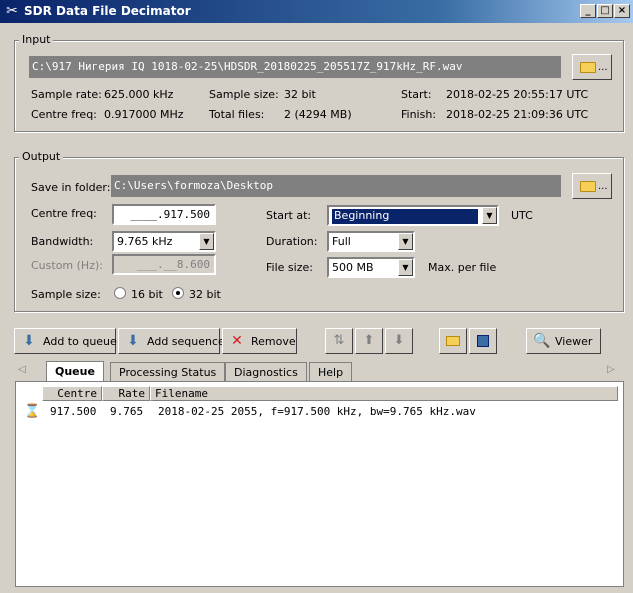 This screenshot has height=593, width=633. I want to click on sort-button: ⇅, so click(339, 341).